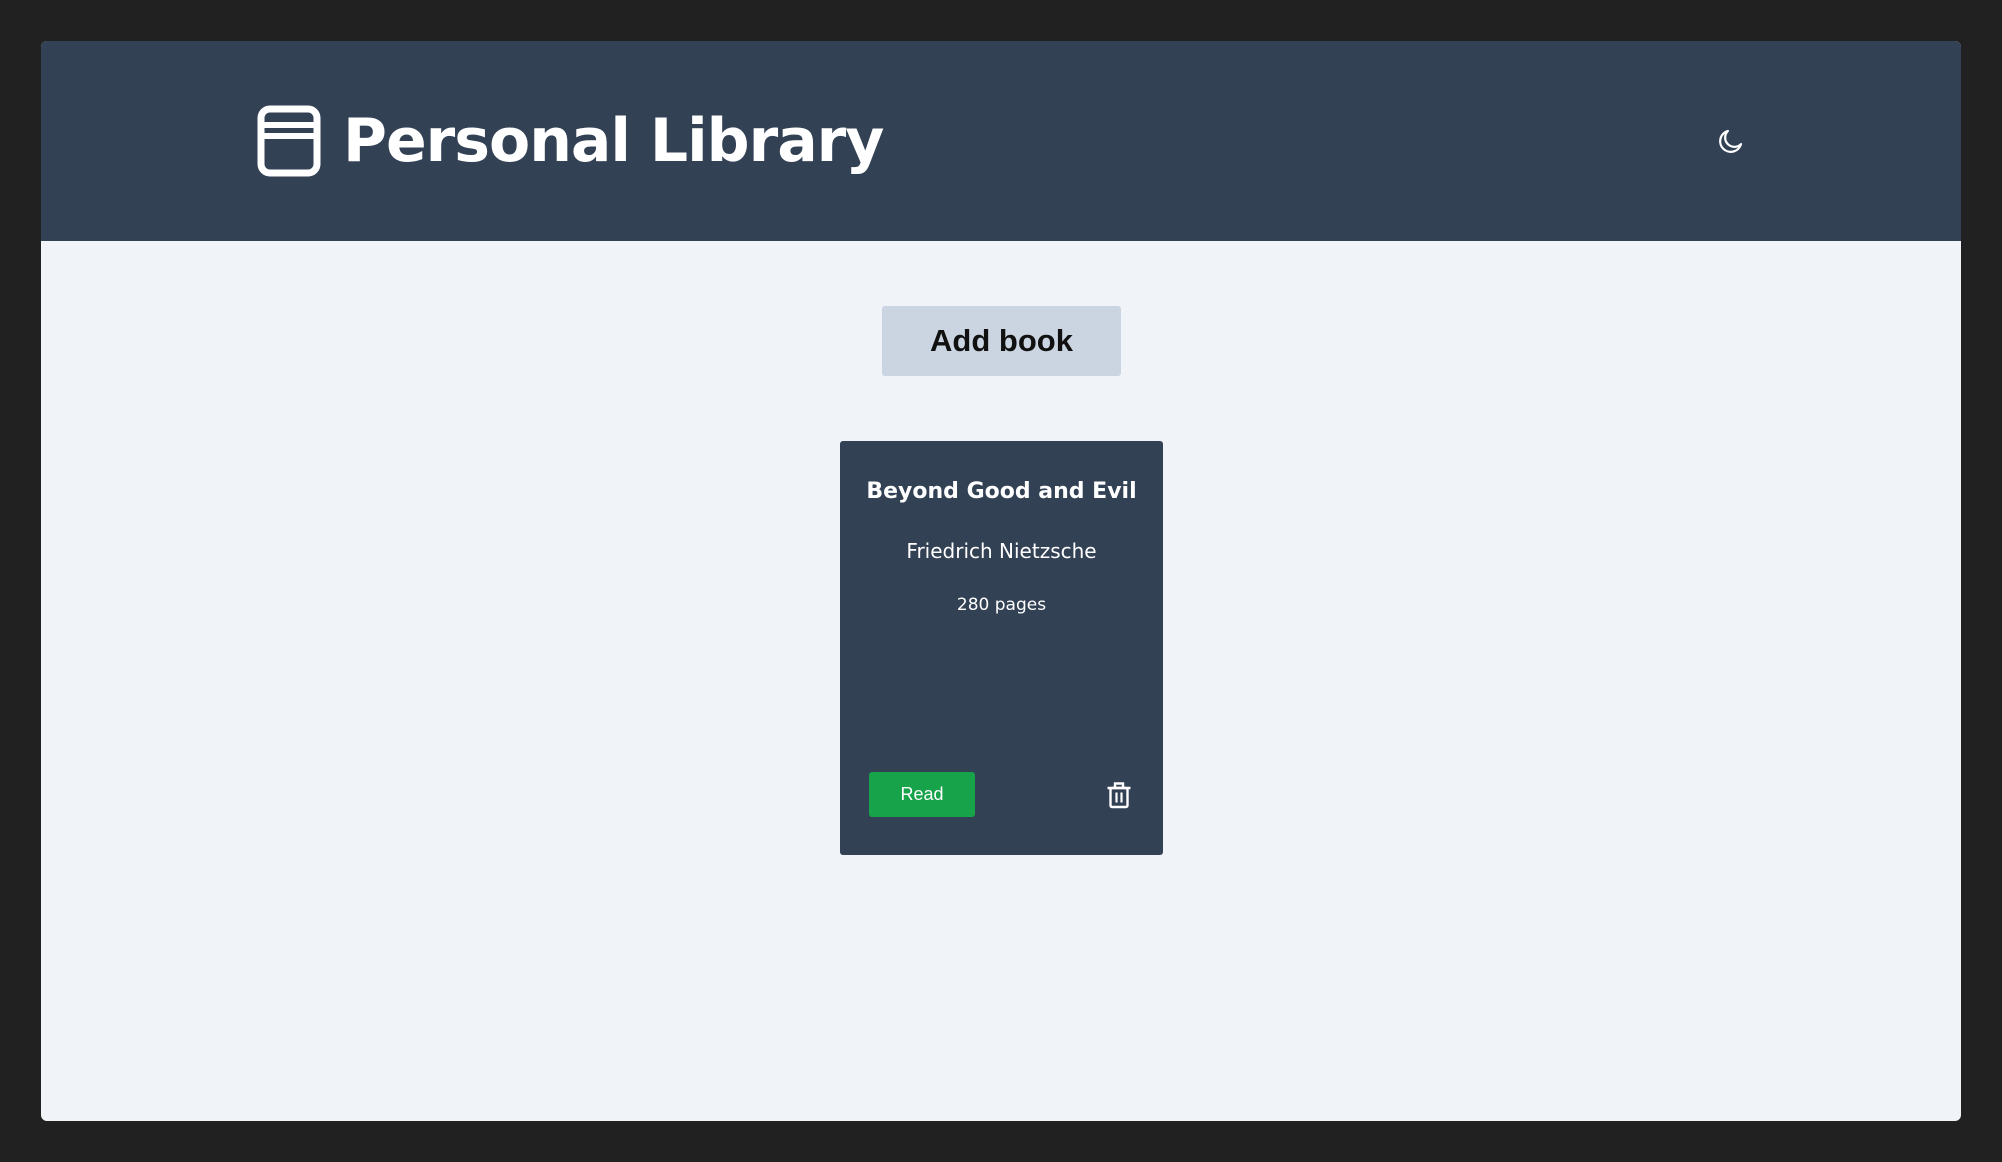 The width and height of the screenshot is (2002, 1162). What do you see at coordinates (1001, 551) in the screenshot?
I see `book-author: Friedrich Nietzsche` at bounding box center [1001, 551].